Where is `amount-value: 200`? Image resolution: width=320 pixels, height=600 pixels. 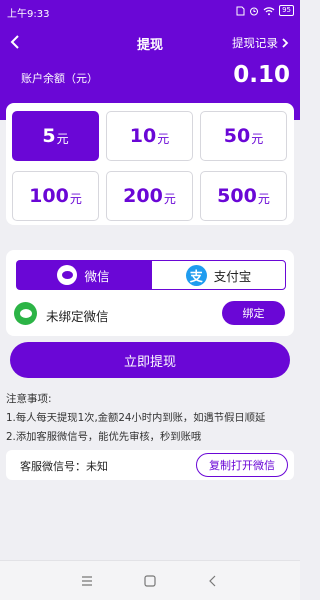 amount-value: 200 is located at coordinates (143, 195).